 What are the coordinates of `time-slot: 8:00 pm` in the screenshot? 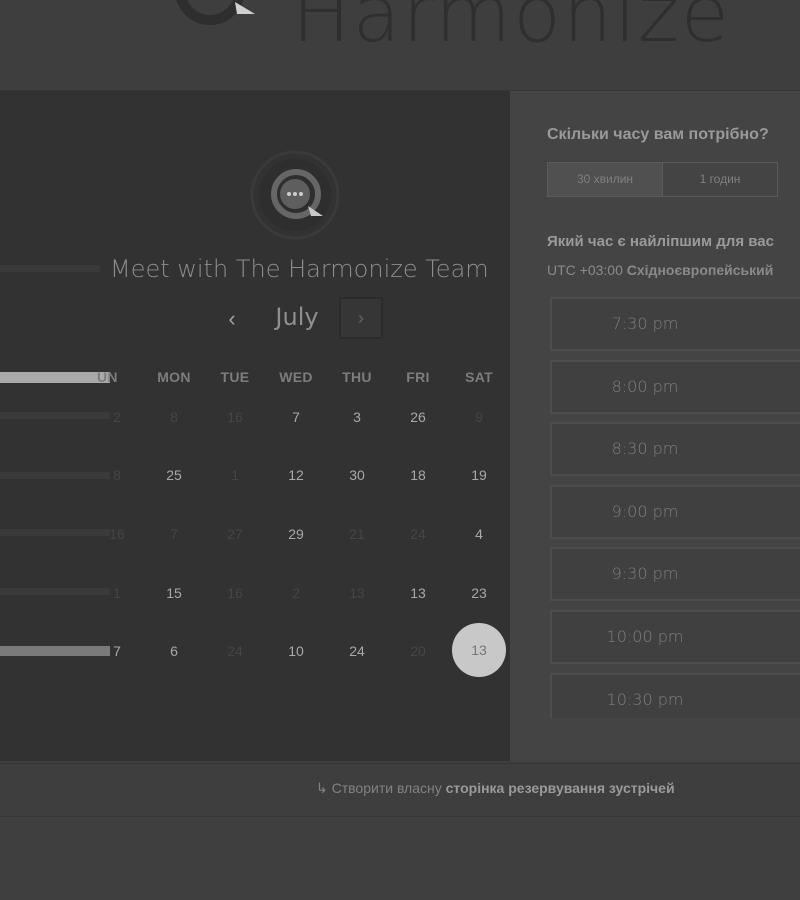 It's located at (675, 386).